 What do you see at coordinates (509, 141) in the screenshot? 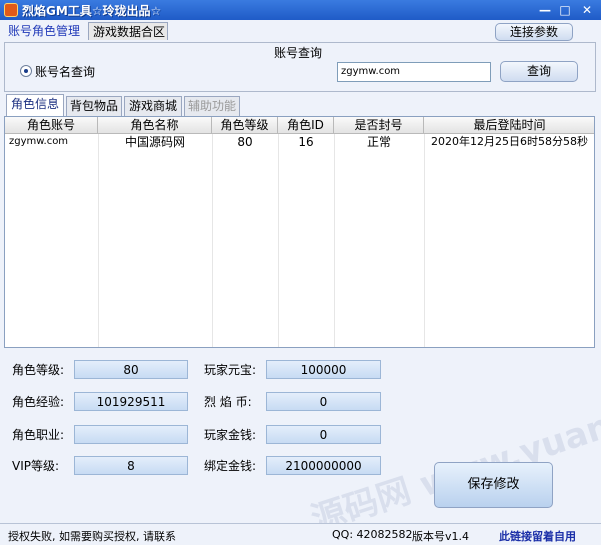
I see `cell-last-login: 2020年12月25日6时58分58秒` at bounding box center [509, 141].